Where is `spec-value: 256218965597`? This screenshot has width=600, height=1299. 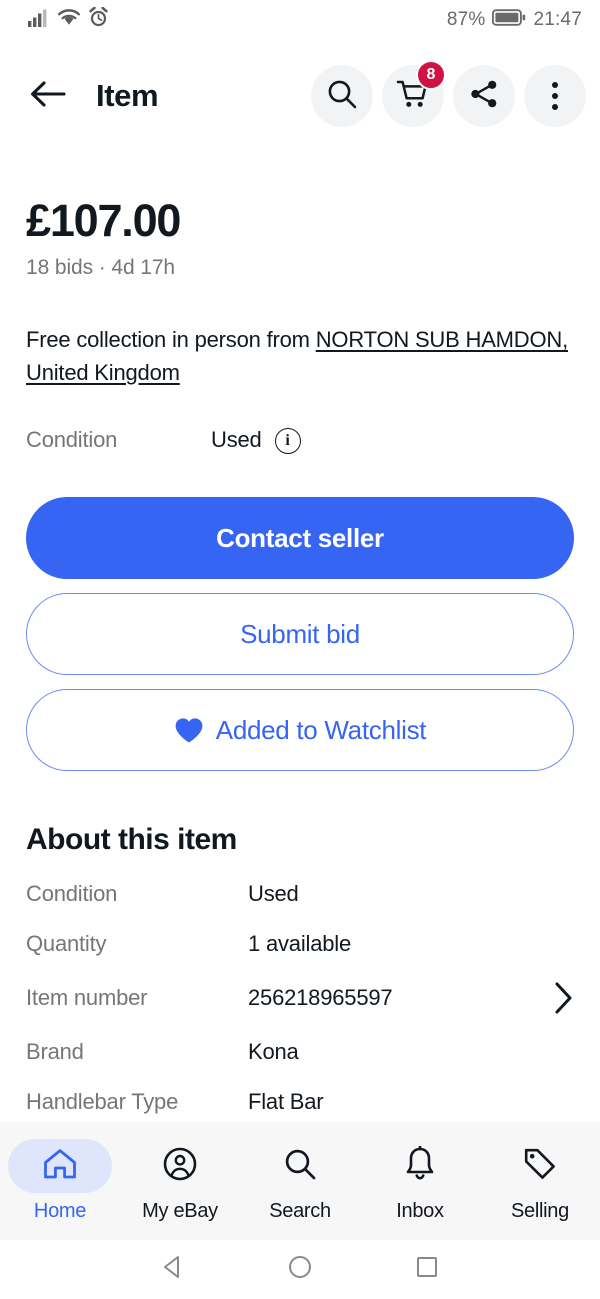
spec-value: 256218965597 is located at coordinates (320, 998).